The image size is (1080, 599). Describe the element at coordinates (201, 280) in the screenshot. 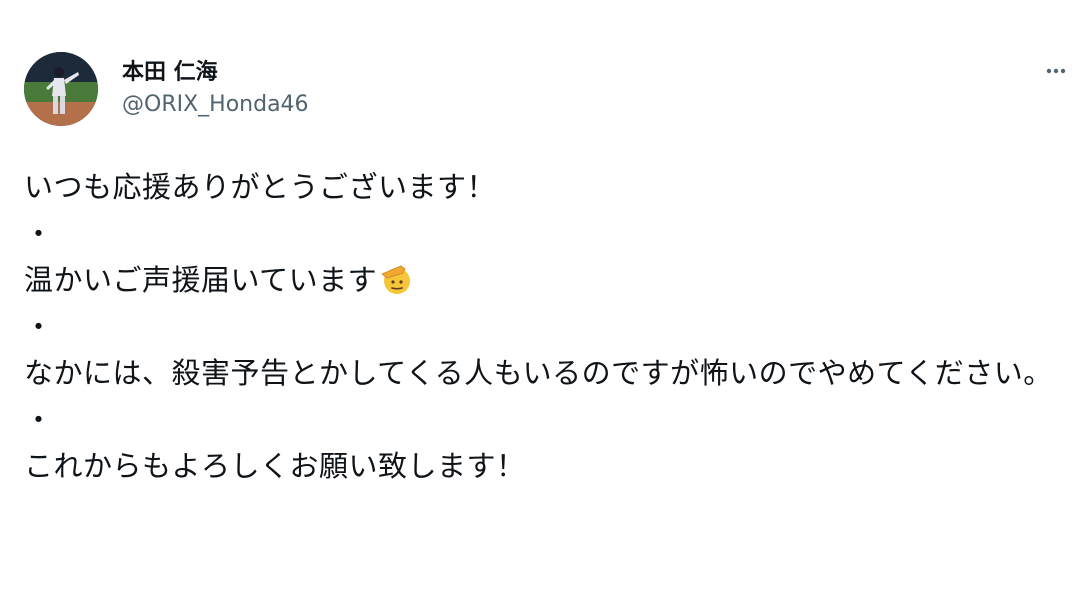

I see `tweet-line-text: 温かいご声援届いています` at that location.